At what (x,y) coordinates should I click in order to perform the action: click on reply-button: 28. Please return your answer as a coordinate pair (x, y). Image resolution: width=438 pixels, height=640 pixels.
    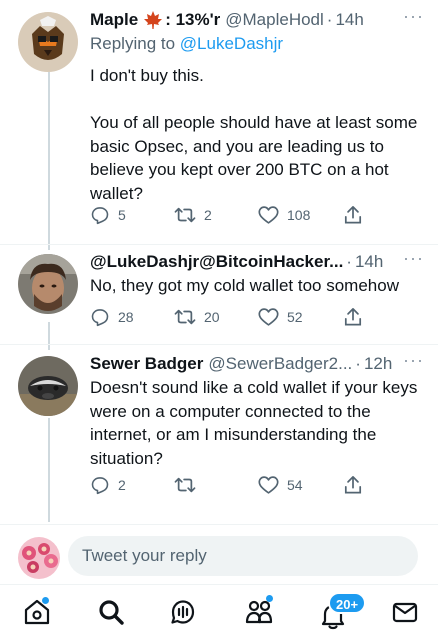
    Looking at the image, I should click on (112, 317).